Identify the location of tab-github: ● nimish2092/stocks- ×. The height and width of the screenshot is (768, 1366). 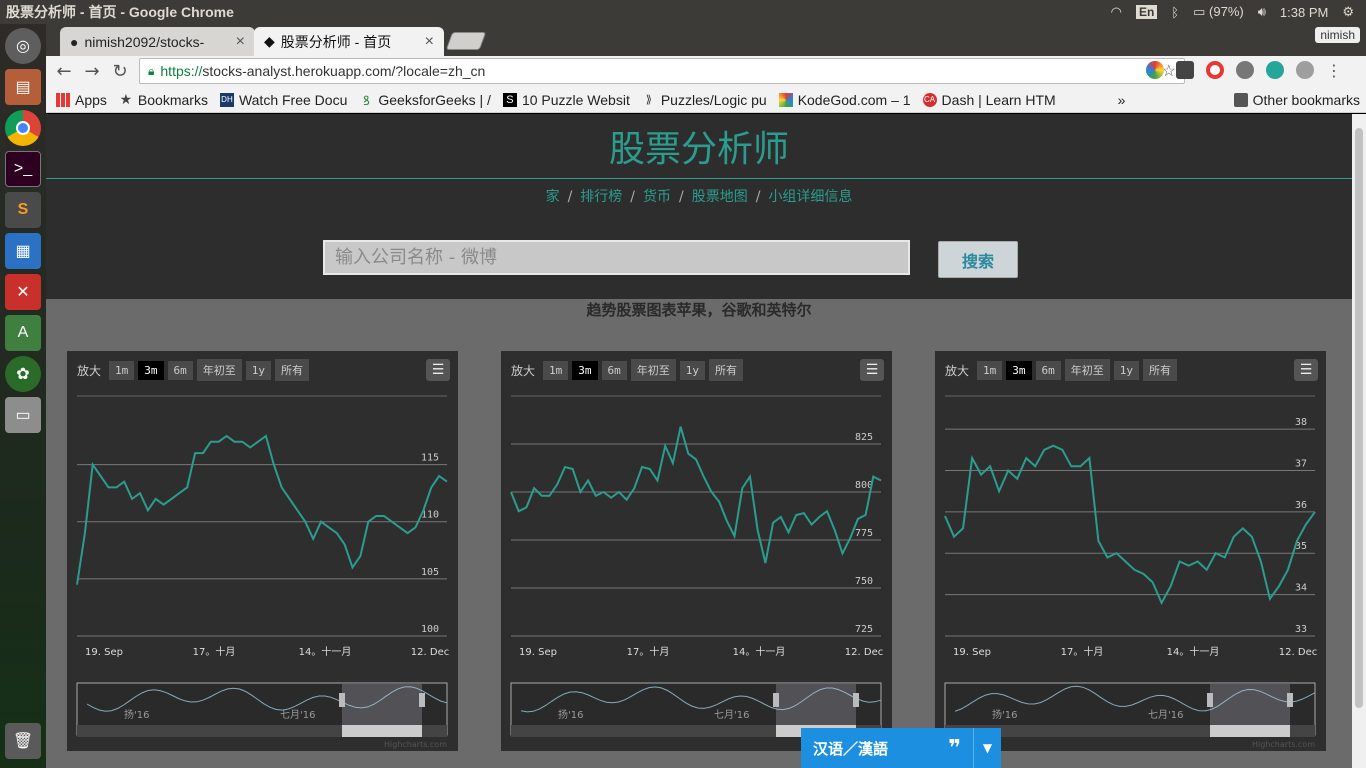
(157, 41).